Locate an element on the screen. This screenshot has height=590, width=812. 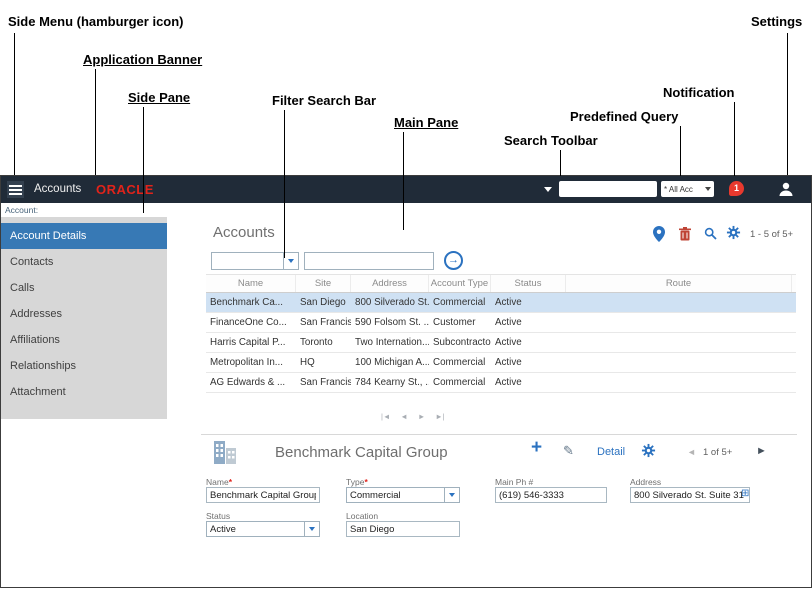
type-label: Type* is located at coordinates (357, 482).